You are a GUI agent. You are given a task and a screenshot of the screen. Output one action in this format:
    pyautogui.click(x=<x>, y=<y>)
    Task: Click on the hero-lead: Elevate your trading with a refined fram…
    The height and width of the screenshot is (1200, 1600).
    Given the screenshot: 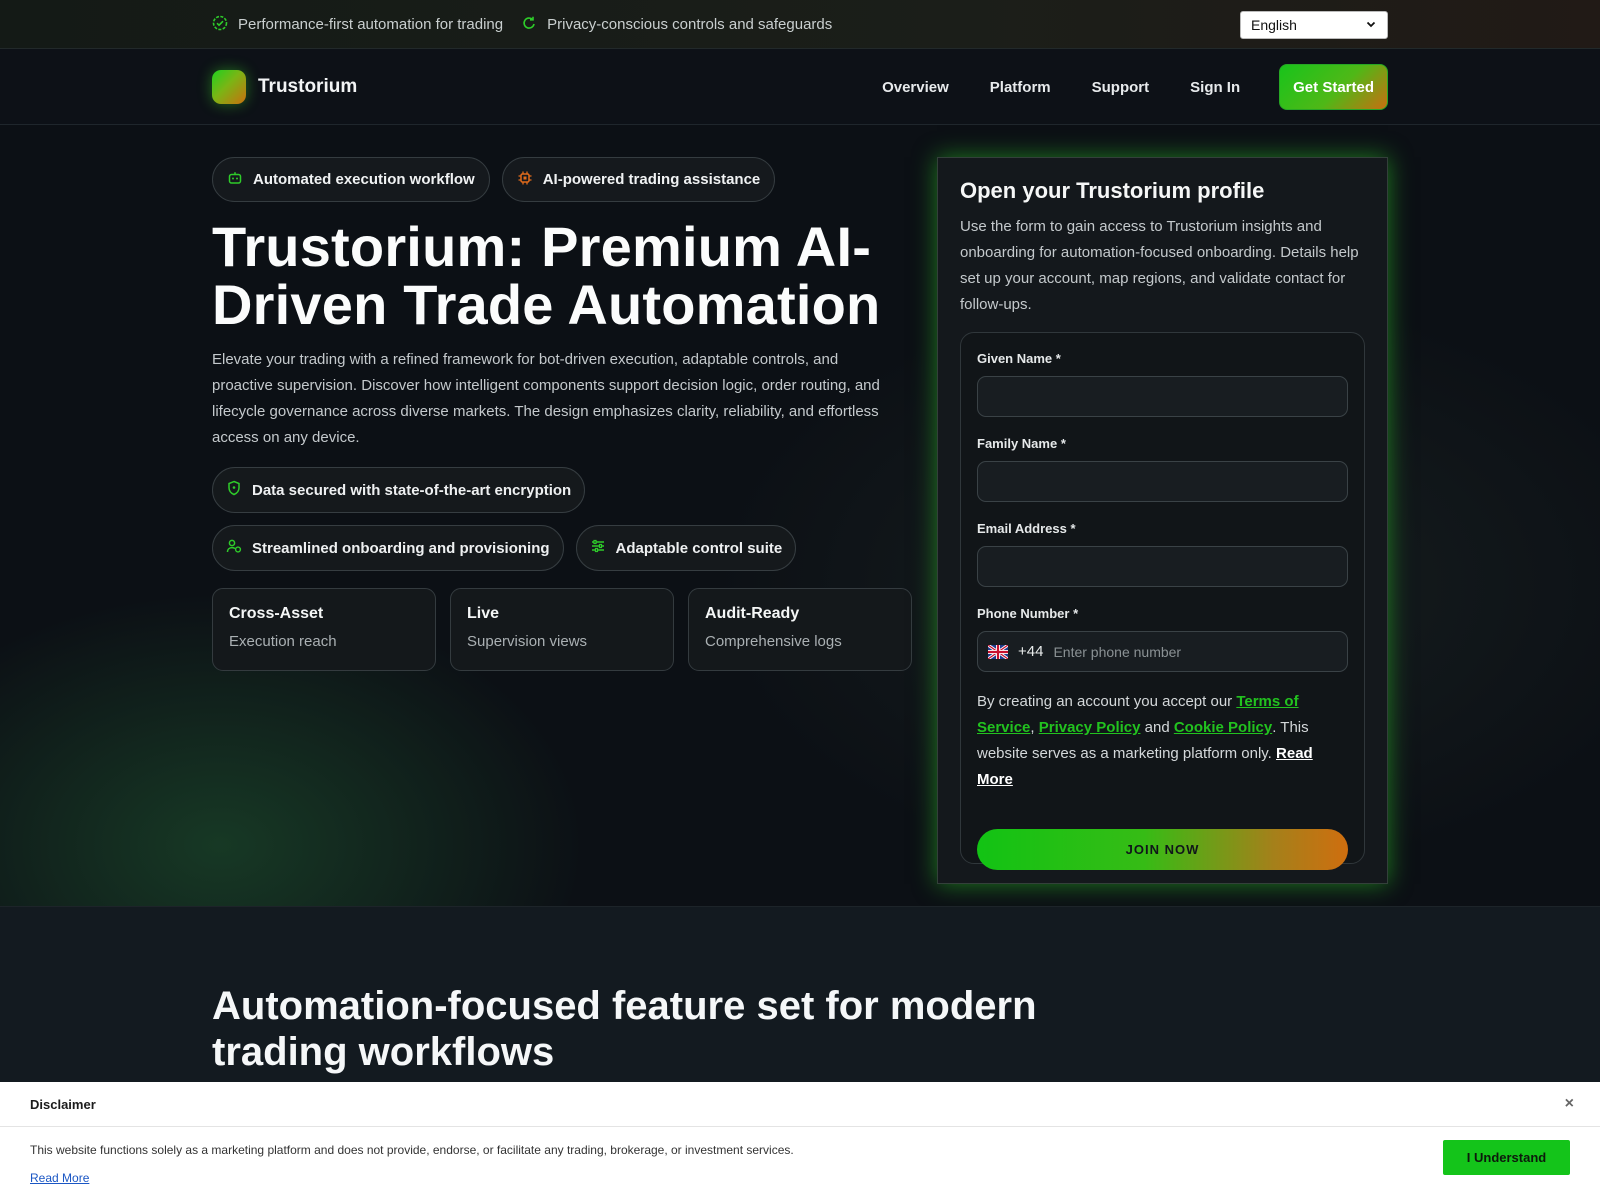 What is the action you would take?
    pyautogui.click(x=546, y=398)
    